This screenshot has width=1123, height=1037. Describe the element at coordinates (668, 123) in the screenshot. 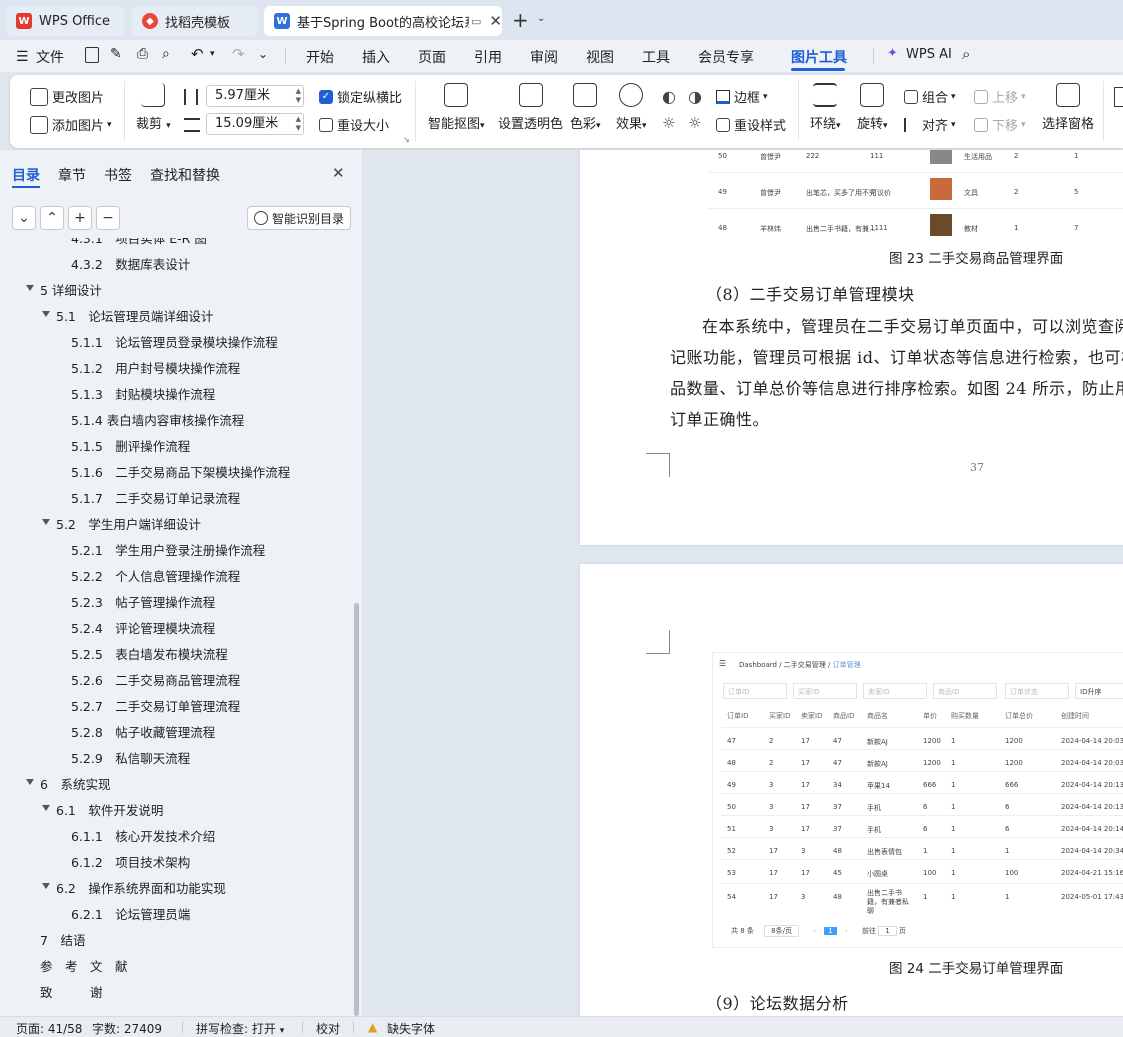

I see `brightness-down-icon: ☼` at that location.